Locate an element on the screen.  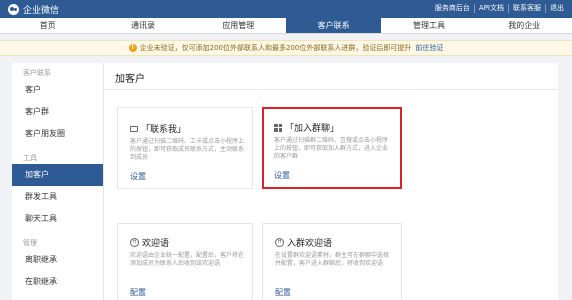
card-description: 欢迎语由企业统一配置，配置后，客户将在添加成员为联系人后收到该欢迎语 is located at coordinates (187, 259).